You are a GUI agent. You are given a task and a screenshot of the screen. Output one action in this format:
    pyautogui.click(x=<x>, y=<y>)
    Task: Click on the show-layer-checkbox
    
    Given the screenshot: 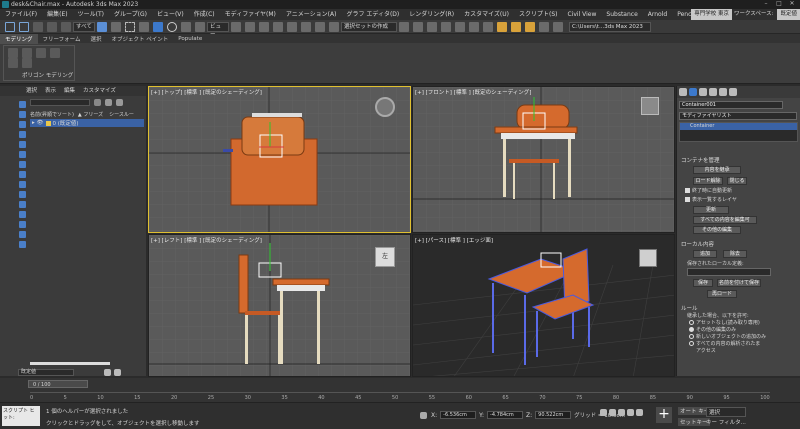 What is the action you would take?
    pyautogui.click(x=687, y=199)
    